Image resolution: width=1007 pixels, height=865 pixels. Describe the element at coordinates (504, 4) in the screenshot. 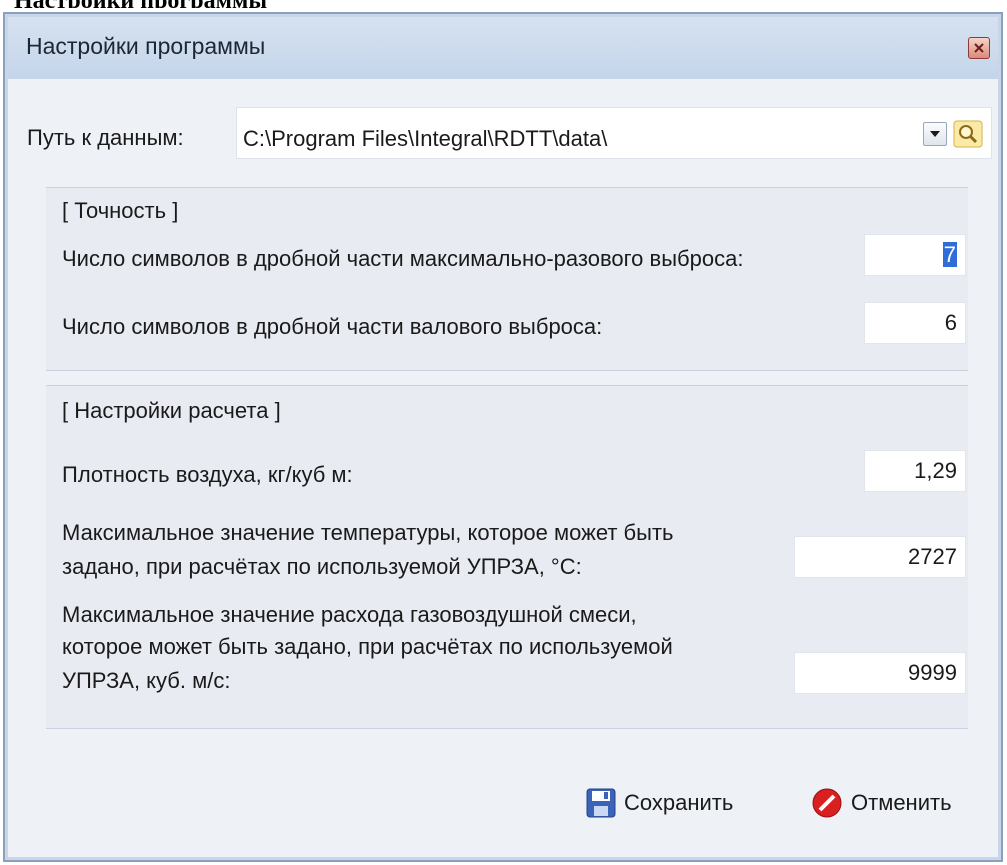

I see `page-heading: Настройки программы` at that location.